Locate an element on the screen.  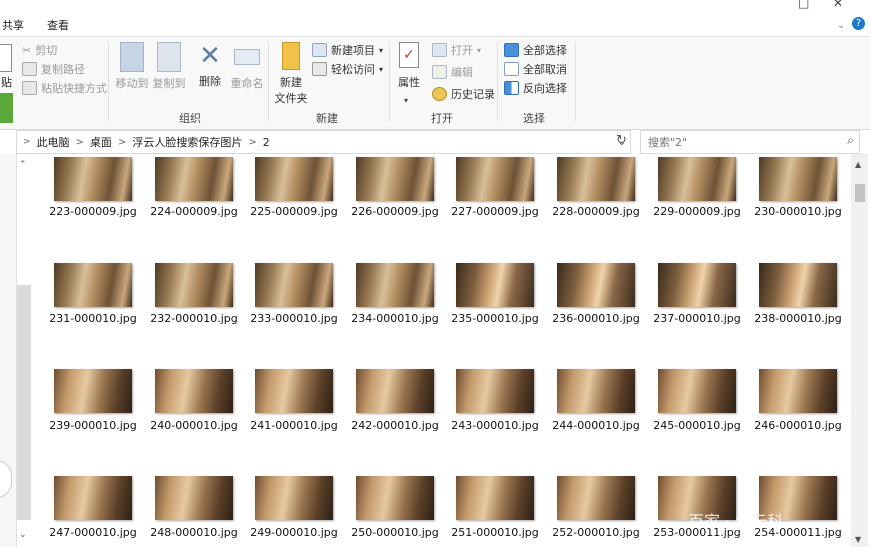
select-all-button: 全部选择 is located at coordinates (535, 50).